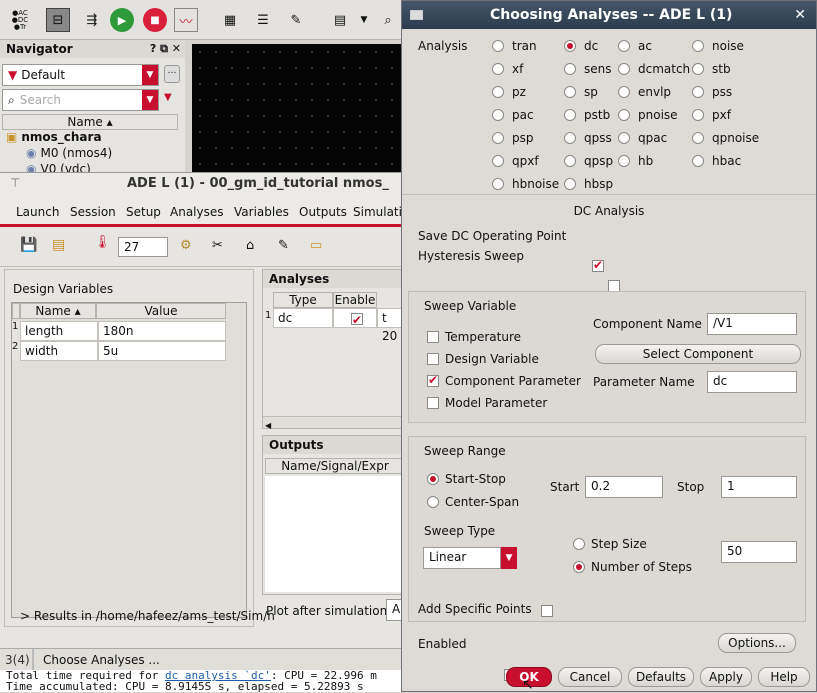  I want to click on document-icon: ▤, so click(340, 20).